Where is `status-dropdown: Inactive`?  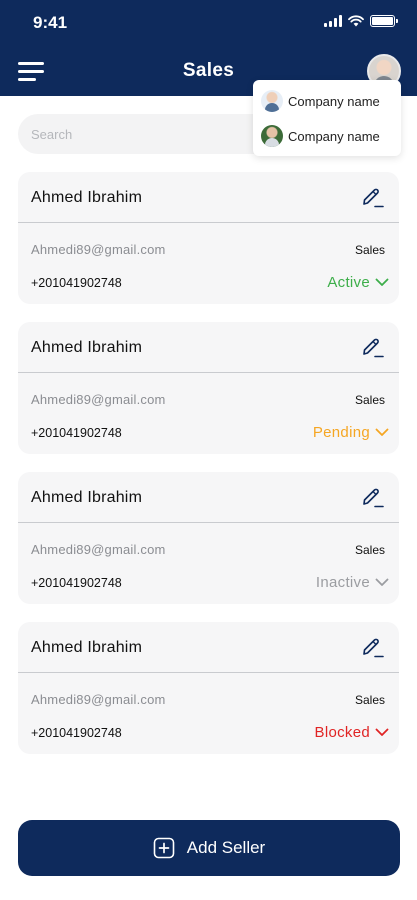 status-dropdown: Inactive is located at coordinates (352, 582).